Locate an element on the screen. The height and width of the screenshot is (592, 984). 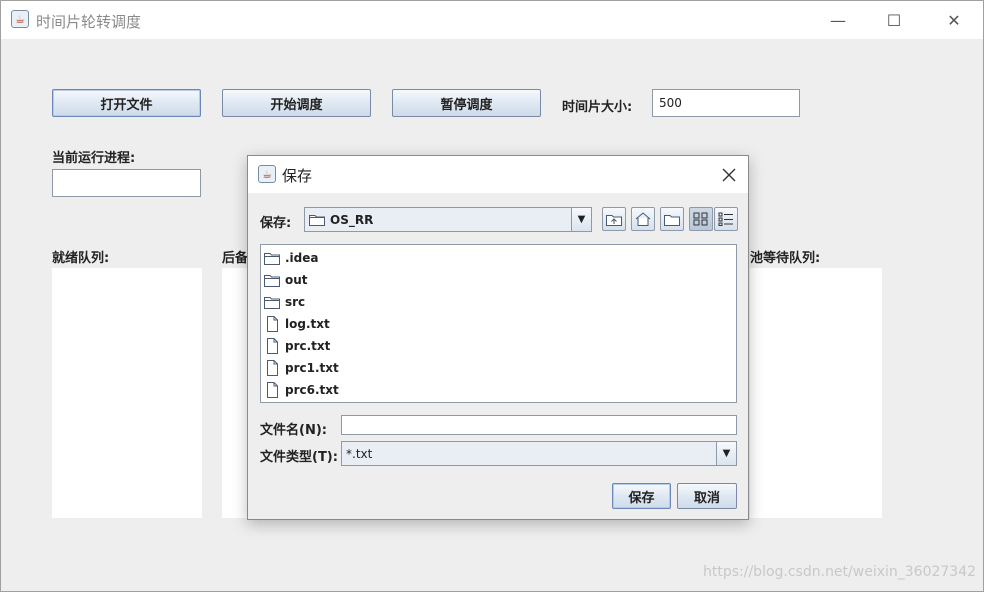
save-in-label: 保存: is located at coordinates (276, 223).